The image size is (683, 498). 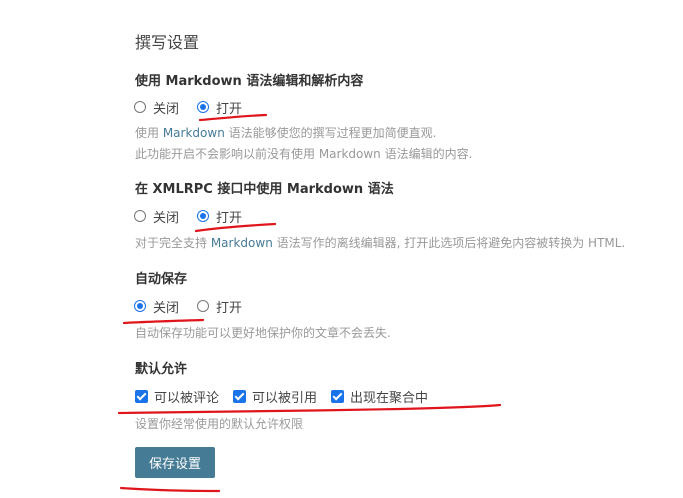 What do you see at coordinates (264, 189) in the screenshot?
I see `xmlrpc-section-title: 在 XMLRPC 接口中使用 Markdown 语法` at bounding box center [264, 189].